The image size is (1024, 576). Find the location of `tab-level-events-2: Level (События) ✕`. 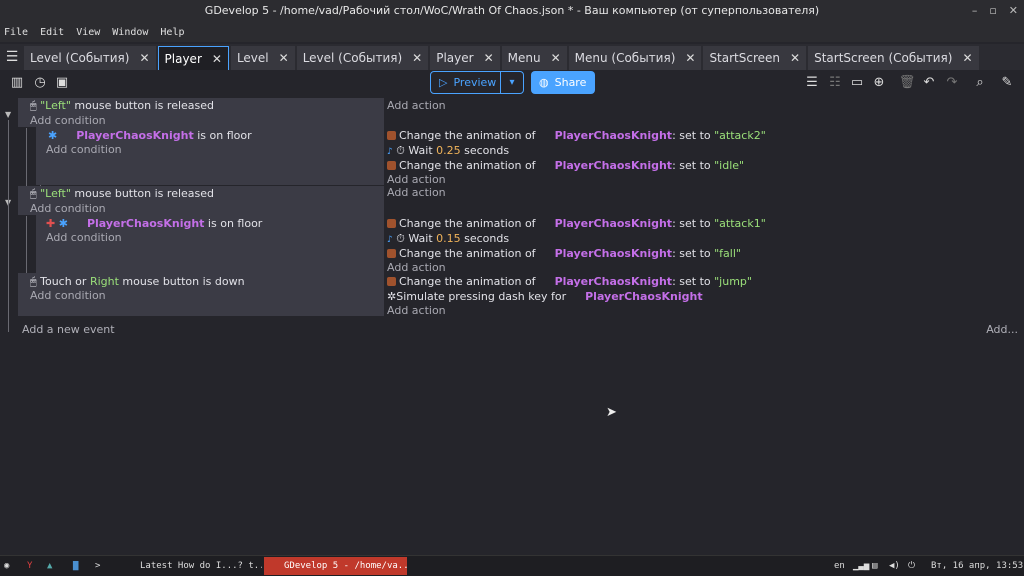

tab-level-events-2: Level (События) ✕ is located at coordinates (362, 58).